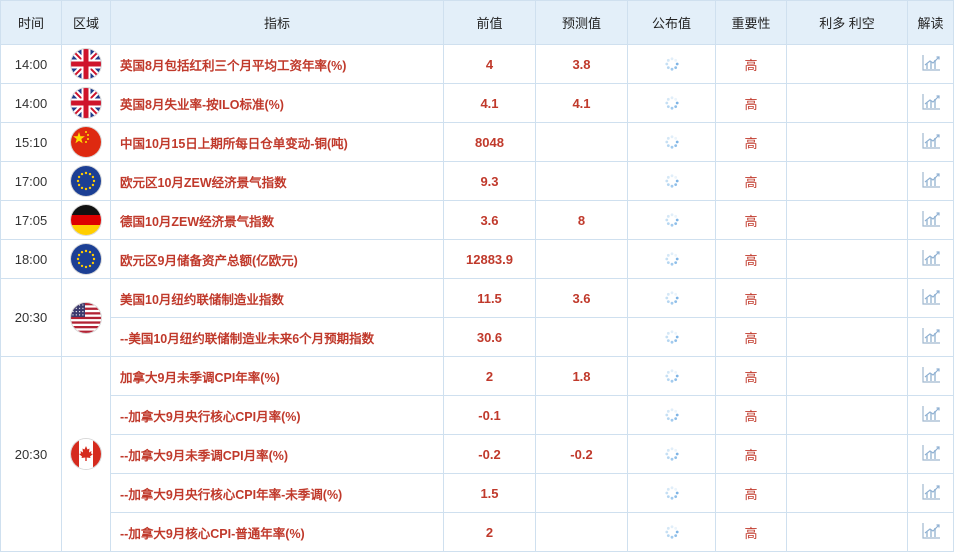 The image size is (954, 552). I want to click on indicator-name: --加拿大9月央行核心CPI年率-未季调(%), so click(277, 493).